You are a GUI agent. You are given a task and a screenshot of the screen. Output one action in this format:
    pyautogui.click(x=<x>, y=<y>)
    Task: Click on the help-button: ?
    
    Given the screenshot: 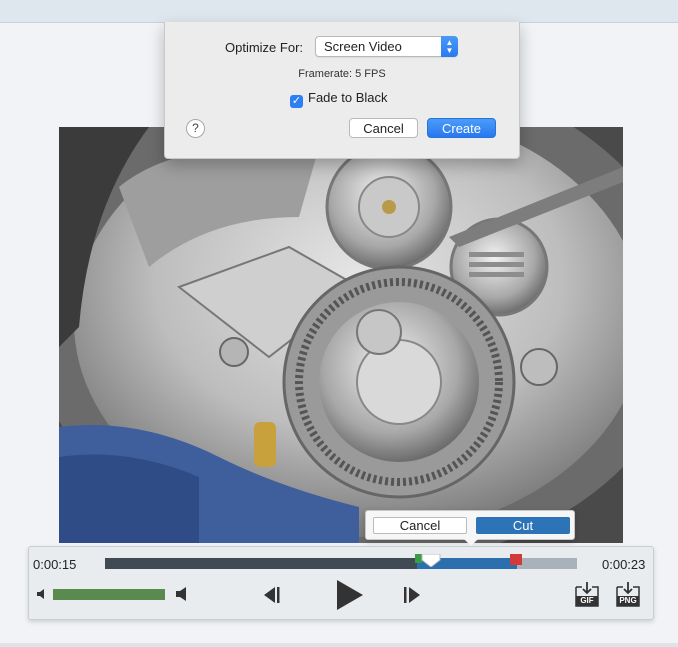 What is the action you would take?
    pyautogui.click(x=195, y=128)
    